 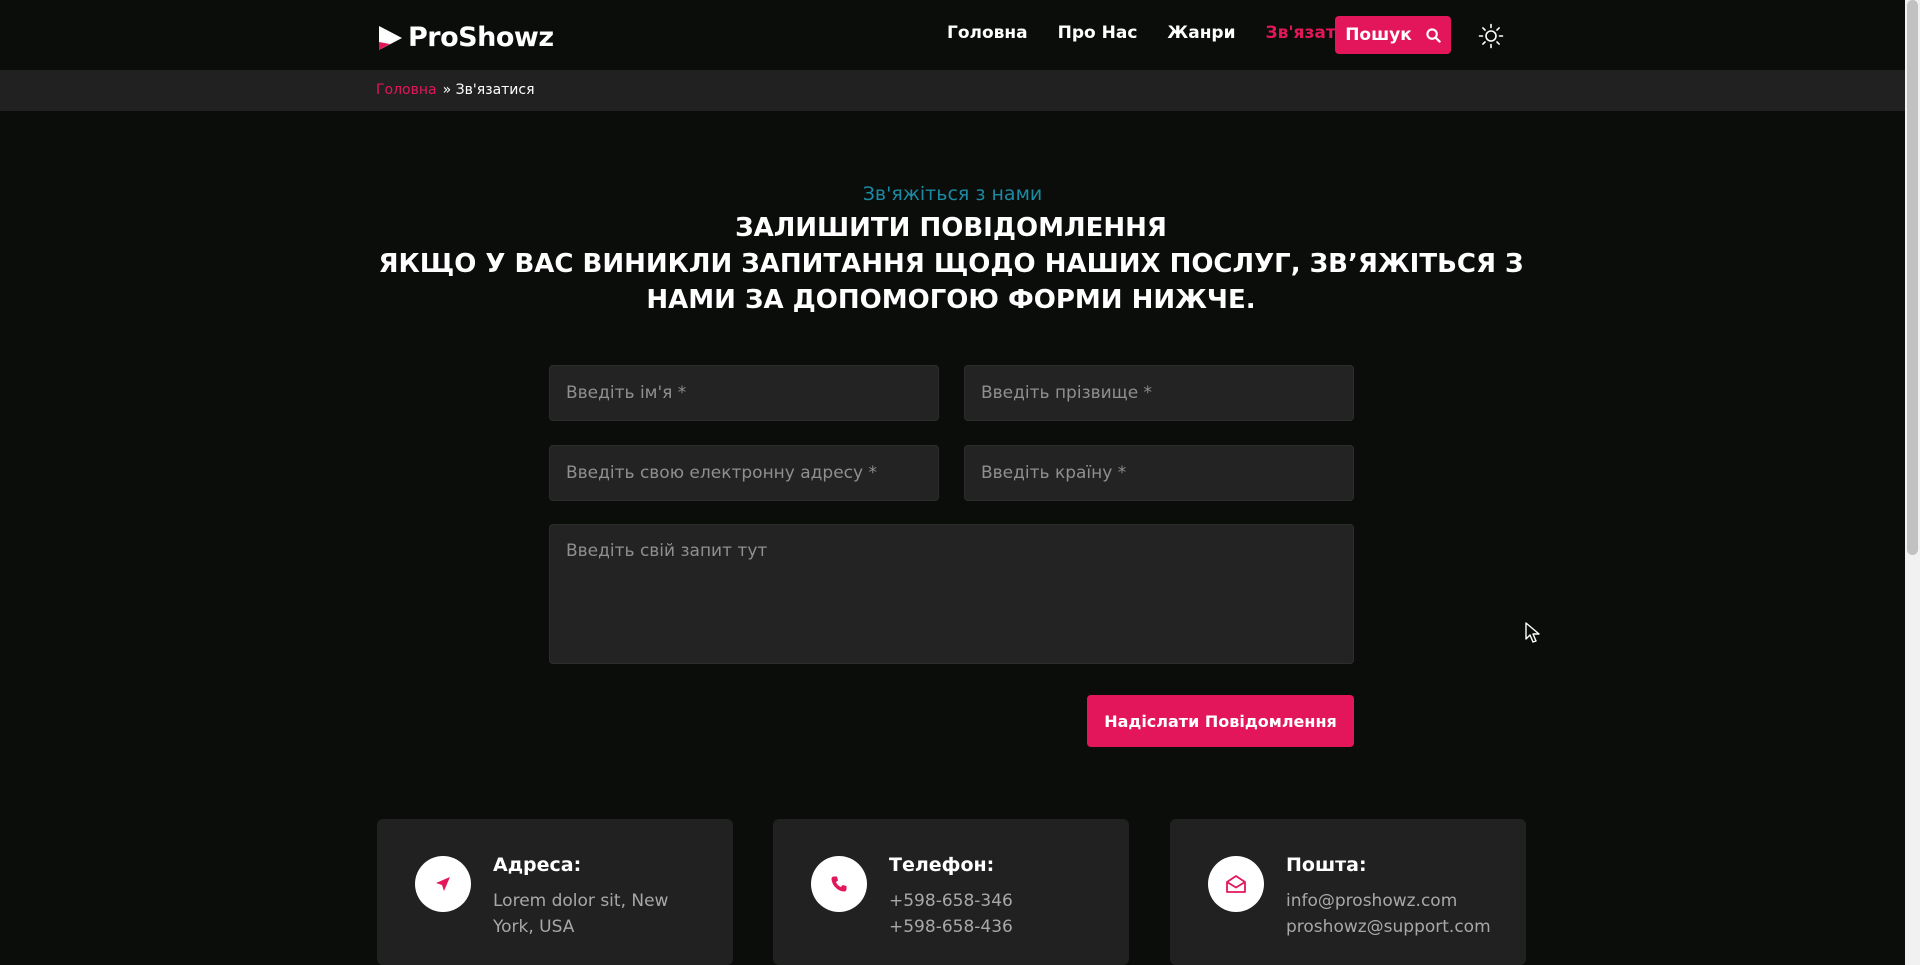 I want to click on card-text: Lorem dolor sit, New York, USA, so click(x=603, y=914).